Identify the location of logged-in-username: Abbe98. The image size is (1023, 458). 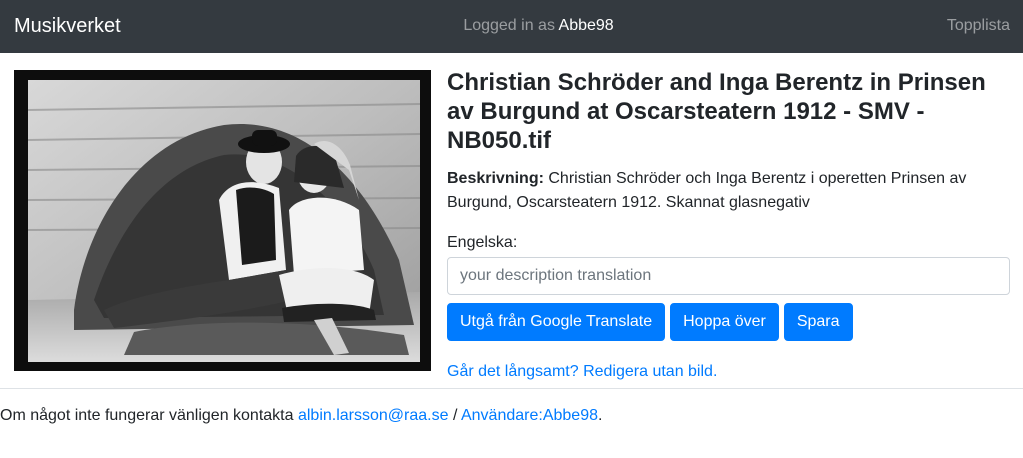
(586, 25).